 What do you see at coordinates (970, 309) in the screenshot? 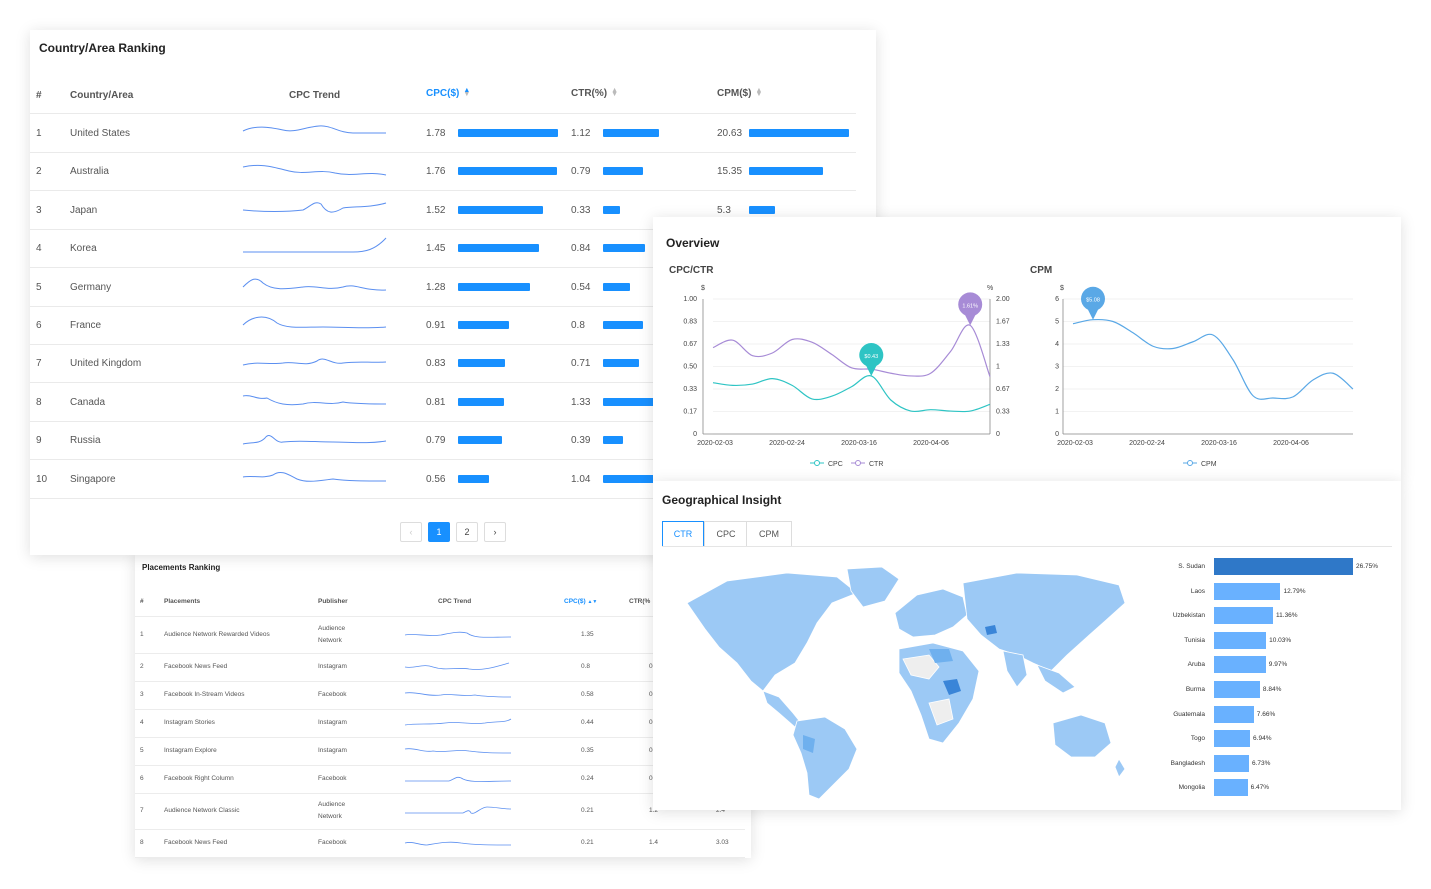
I see `ctr-marker-pin: 1.61%` at bounding box center [970, 309].